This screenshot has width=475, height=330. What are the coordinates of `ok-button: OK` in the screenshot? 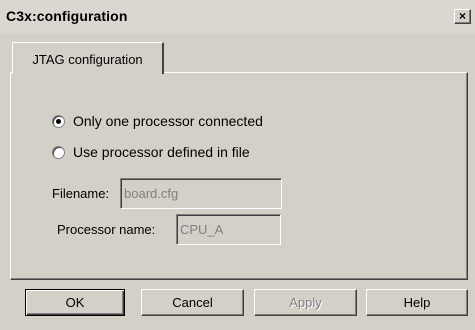 It's located at (75, 302).